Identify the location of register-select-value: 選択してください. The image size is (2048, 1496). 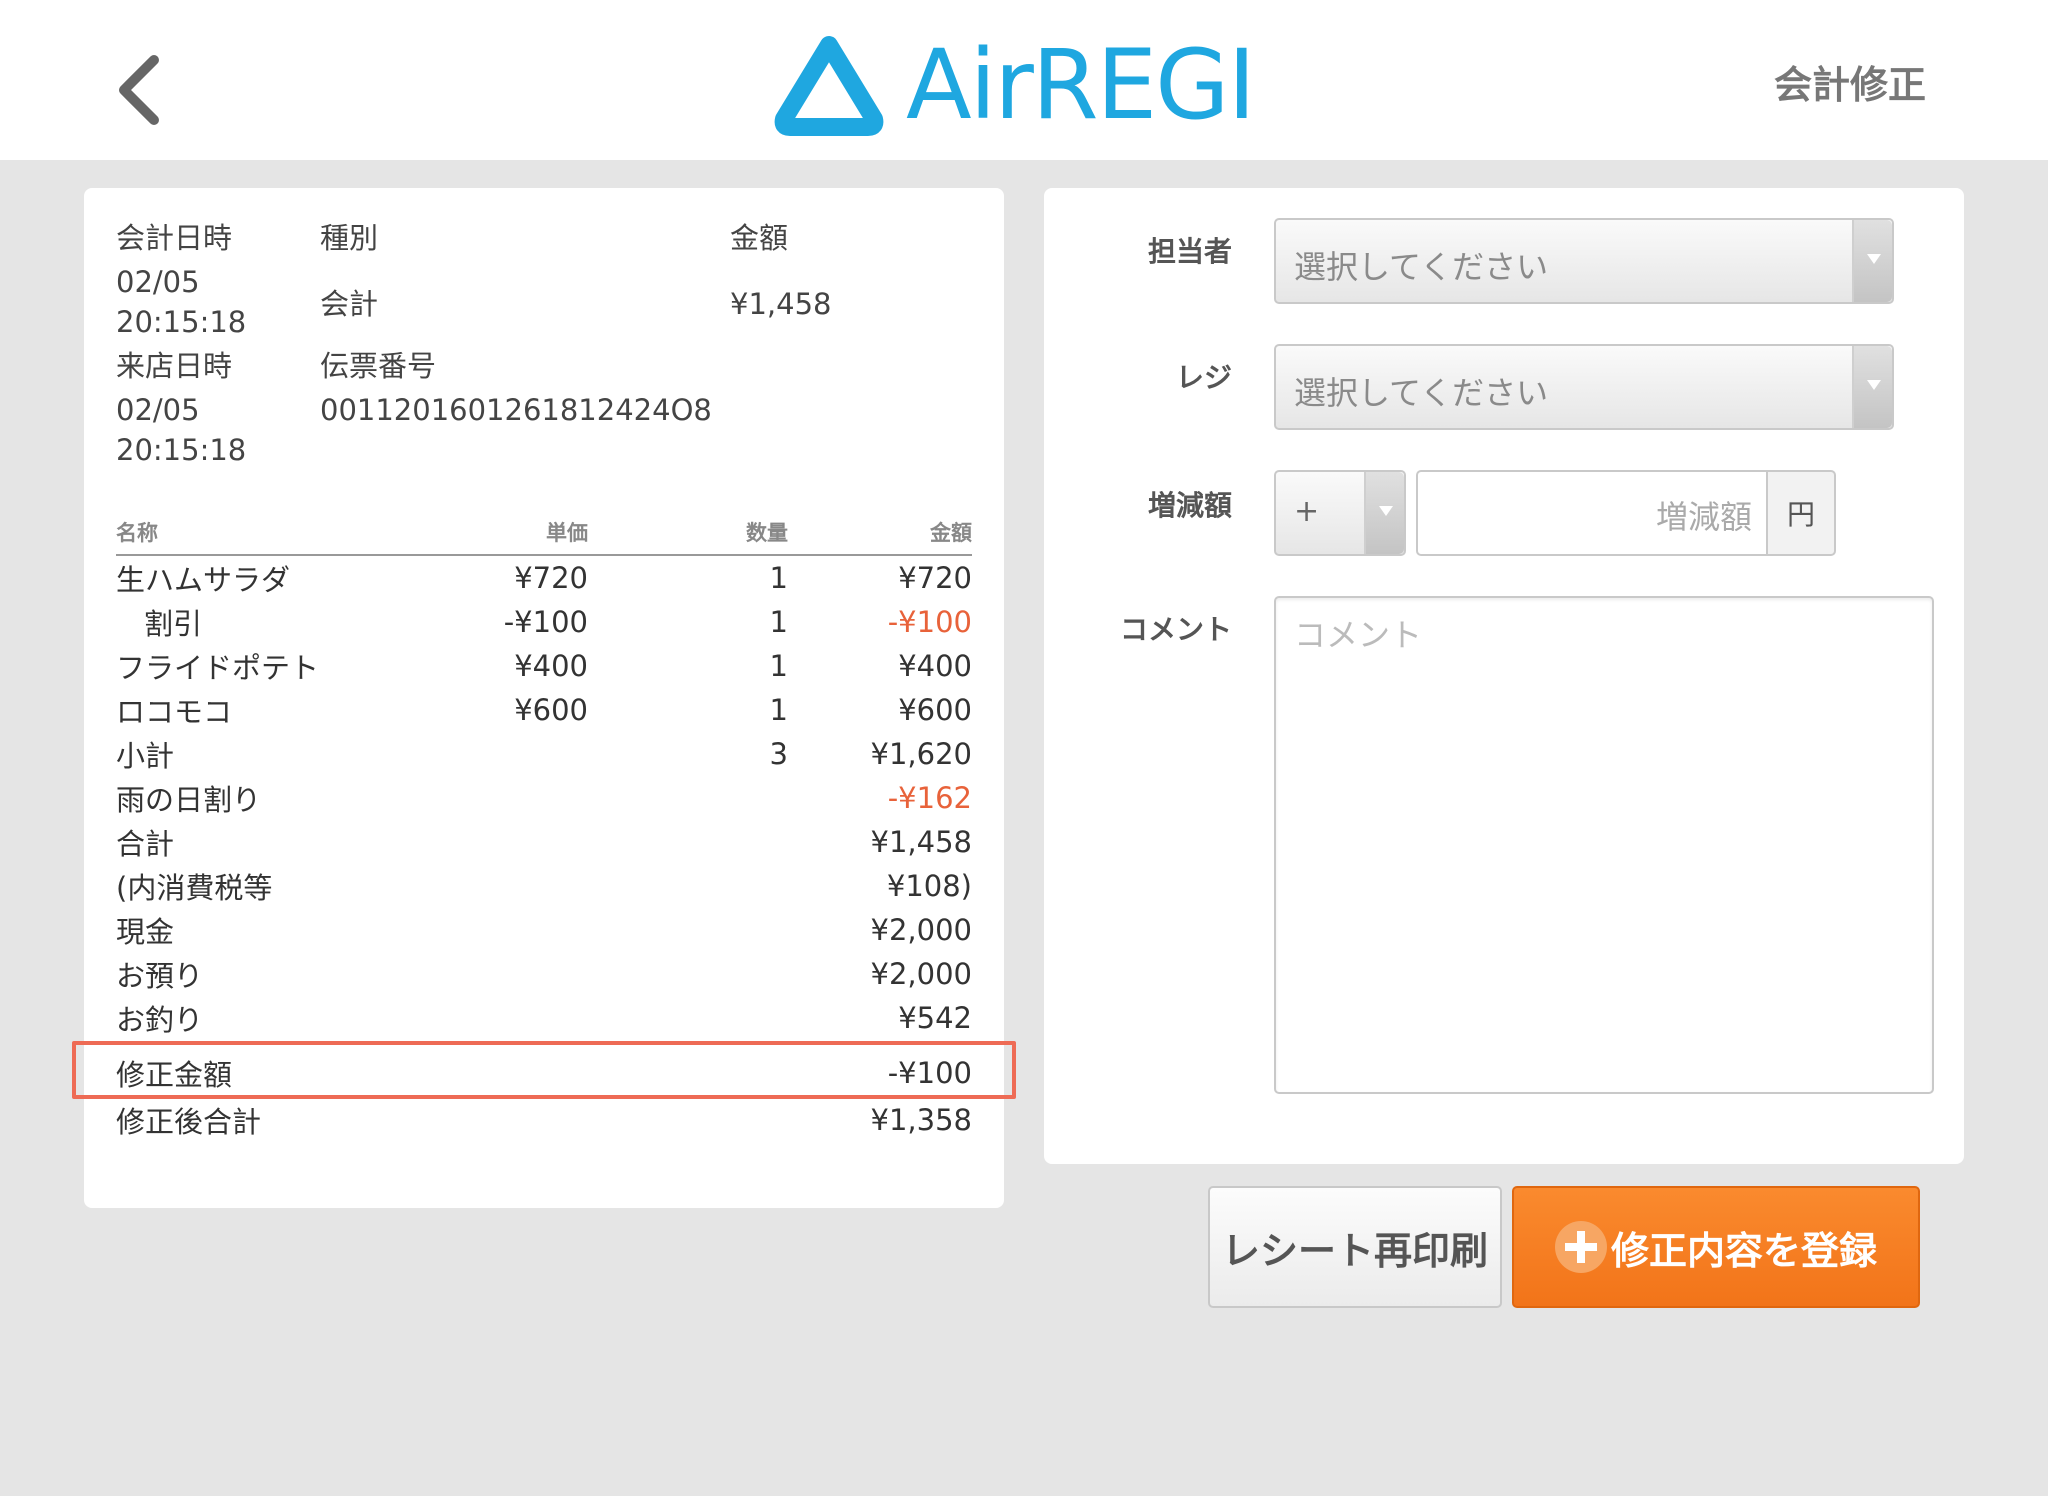
(1421, 393).